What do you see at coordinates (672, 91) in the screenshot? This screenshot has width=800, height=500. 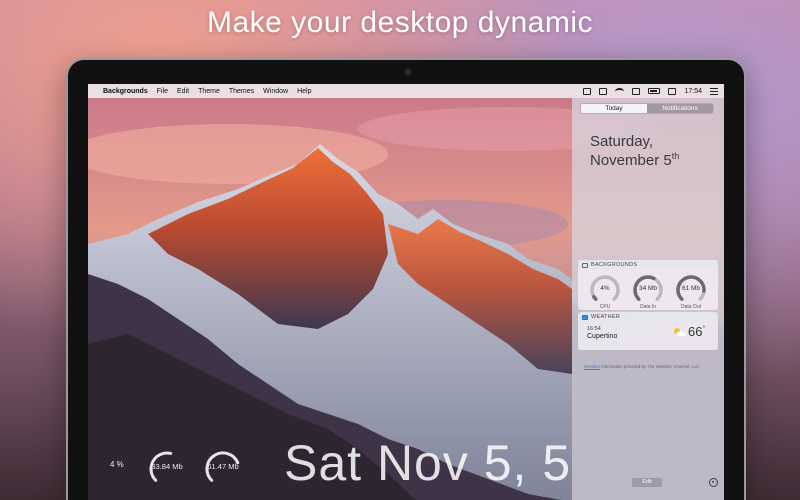 I see `flag-icon` at bounding box center [672, 91].